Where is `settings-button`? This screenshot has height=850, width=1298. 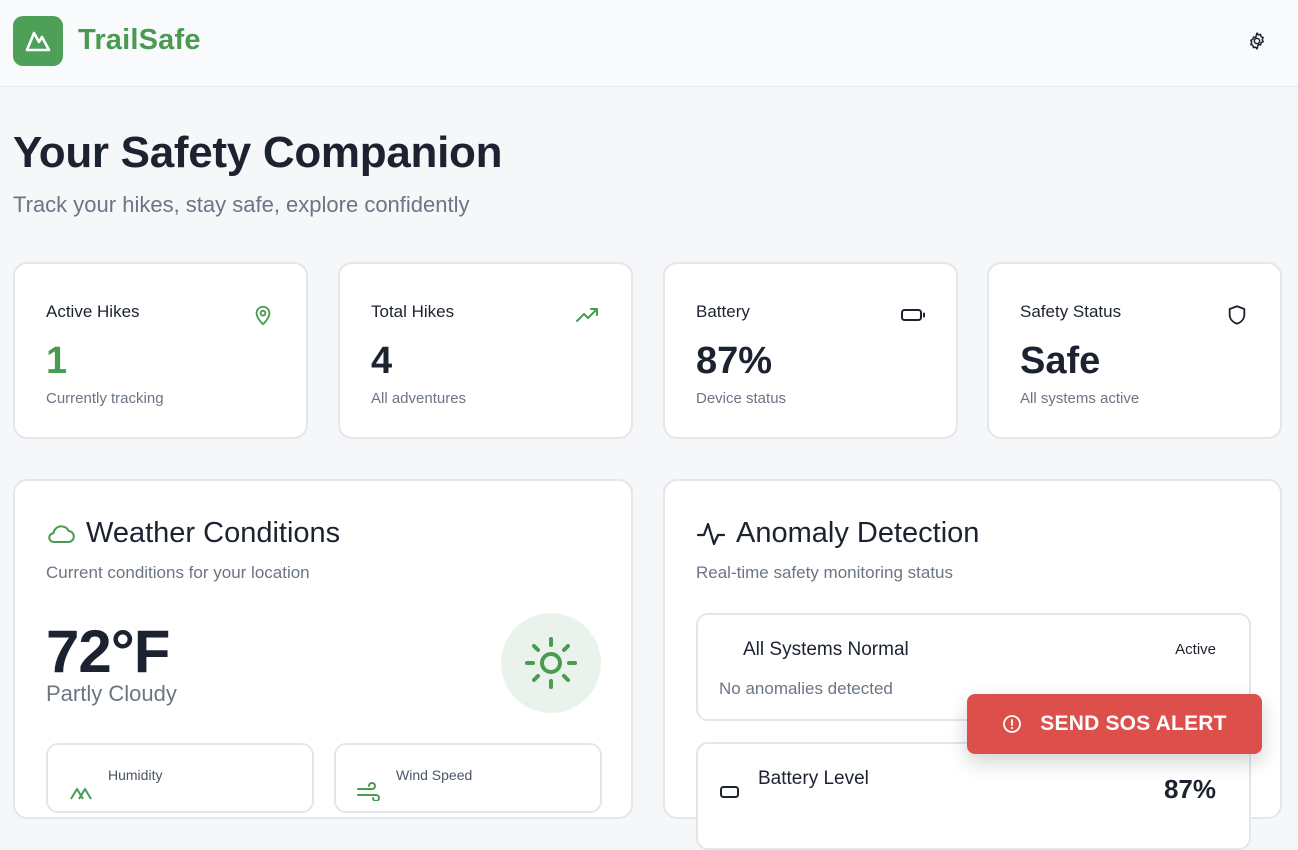 settings-button is located at coordinates (1257, 41).